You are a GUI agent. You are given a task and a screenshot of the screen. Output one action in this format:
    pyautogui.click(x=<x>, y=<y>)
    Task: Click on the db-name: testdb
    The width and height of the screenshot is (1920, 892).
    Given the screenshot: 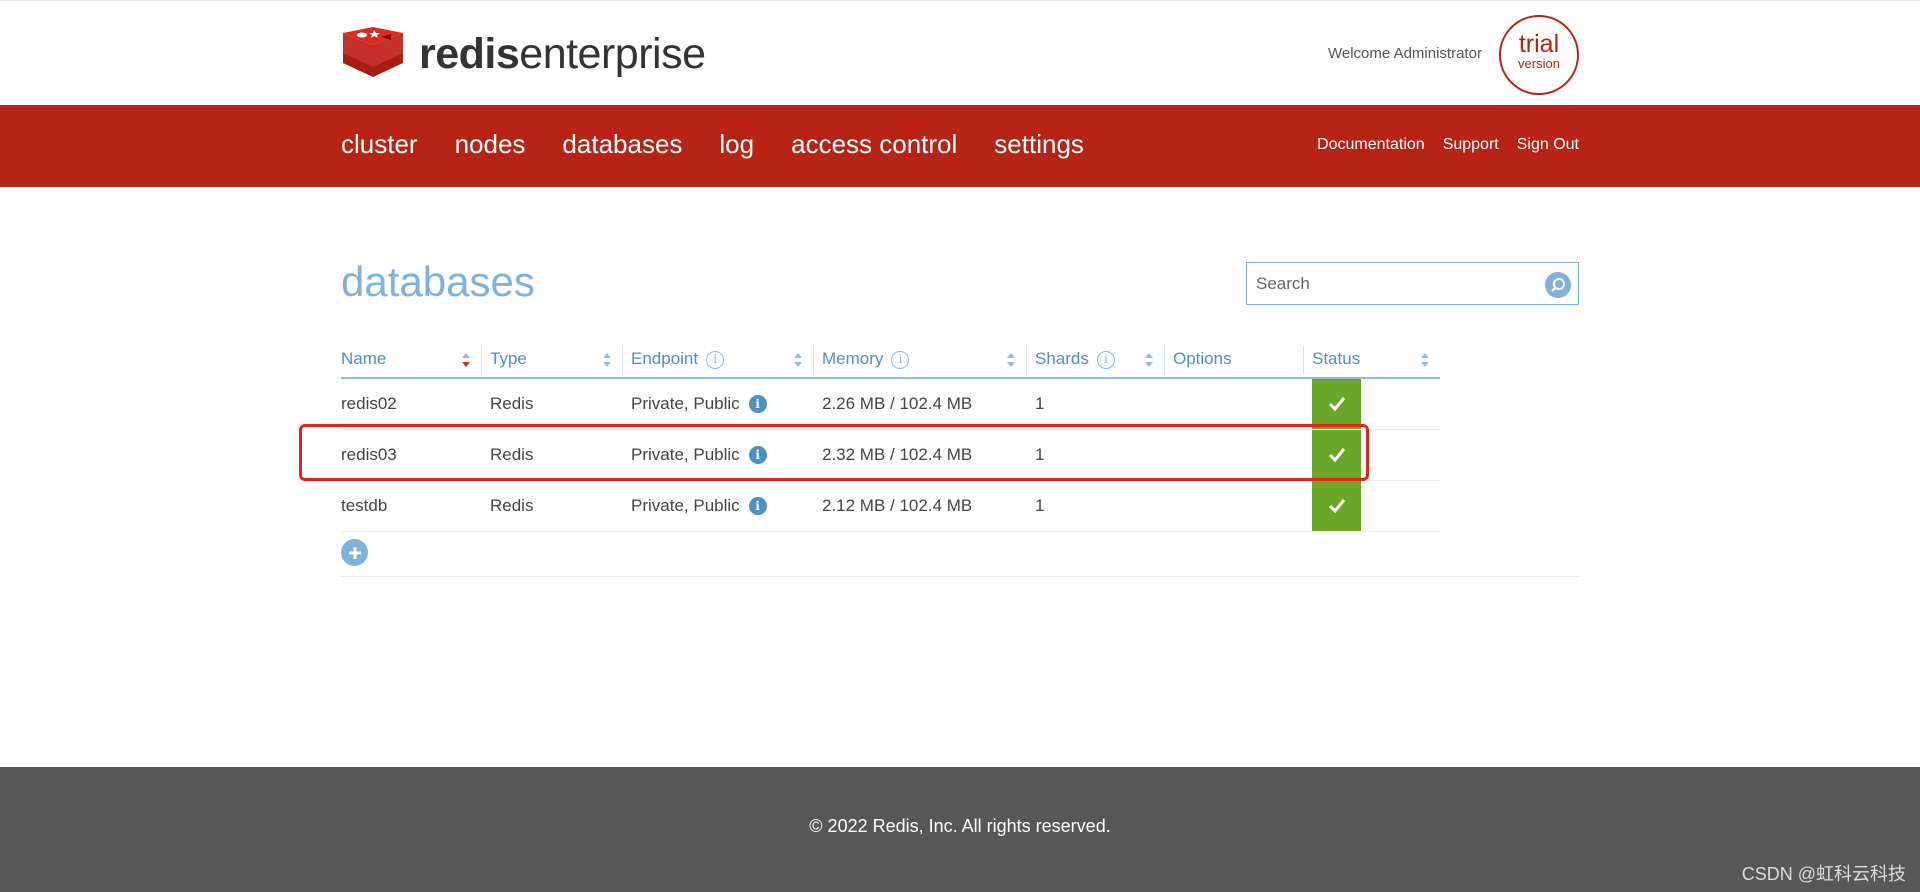 What is the action you would take?
    pyautogui.click(x=411, y=506)
    